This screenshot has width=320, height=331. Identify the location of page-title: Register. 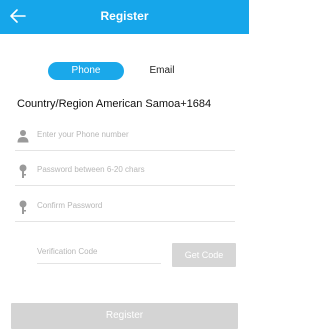
(124, 16).